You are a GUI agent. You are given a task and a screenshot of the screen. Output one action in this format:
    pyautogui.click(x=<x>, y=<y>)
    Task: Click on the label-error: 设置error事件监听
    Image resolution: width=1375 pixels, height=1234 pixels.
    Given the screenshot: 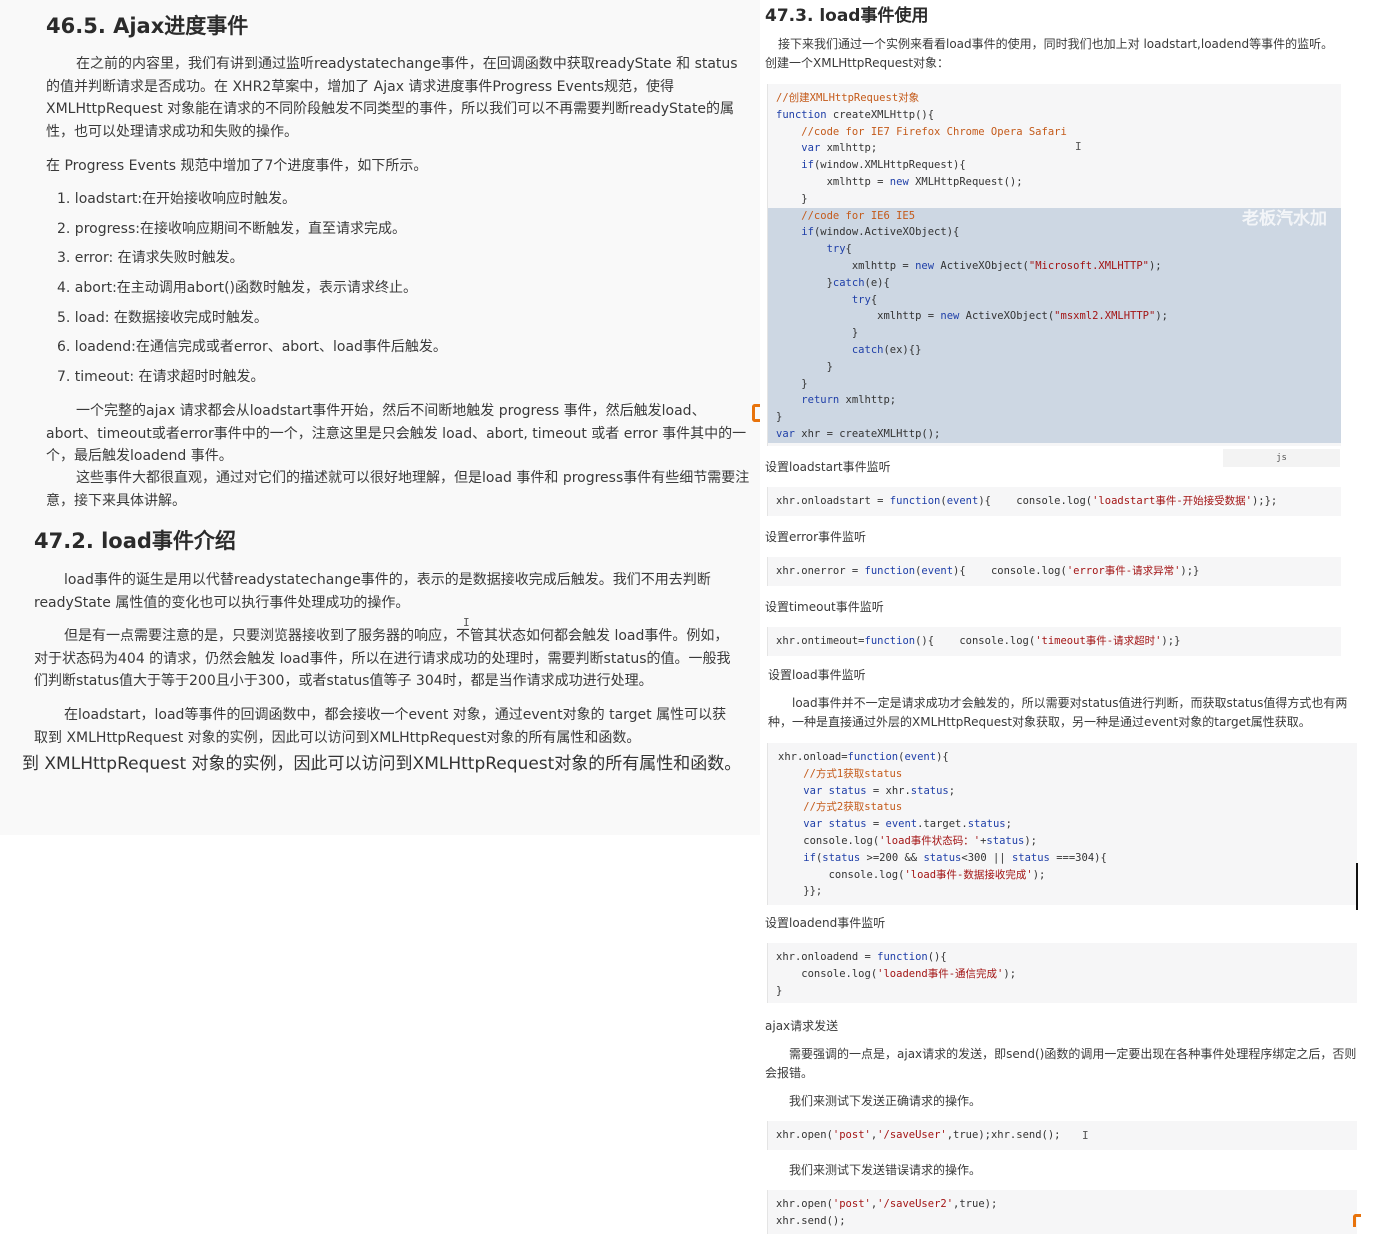 What is the action you would take?
    pyautogui.click(x=816, y=537)
    